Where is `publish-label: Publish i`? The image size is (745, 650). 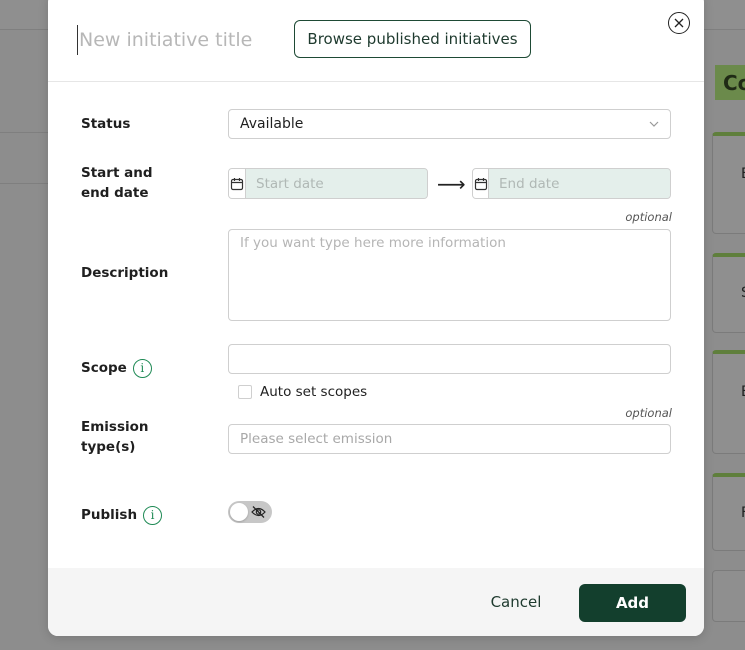 publish-label: Publish i is located at coordinates (122, 515).